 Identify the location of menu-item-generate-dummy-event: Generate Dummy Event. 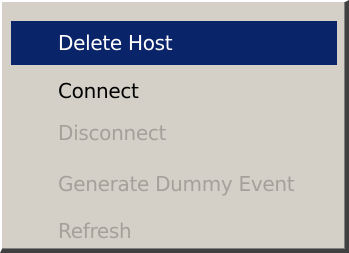
(176, 184).